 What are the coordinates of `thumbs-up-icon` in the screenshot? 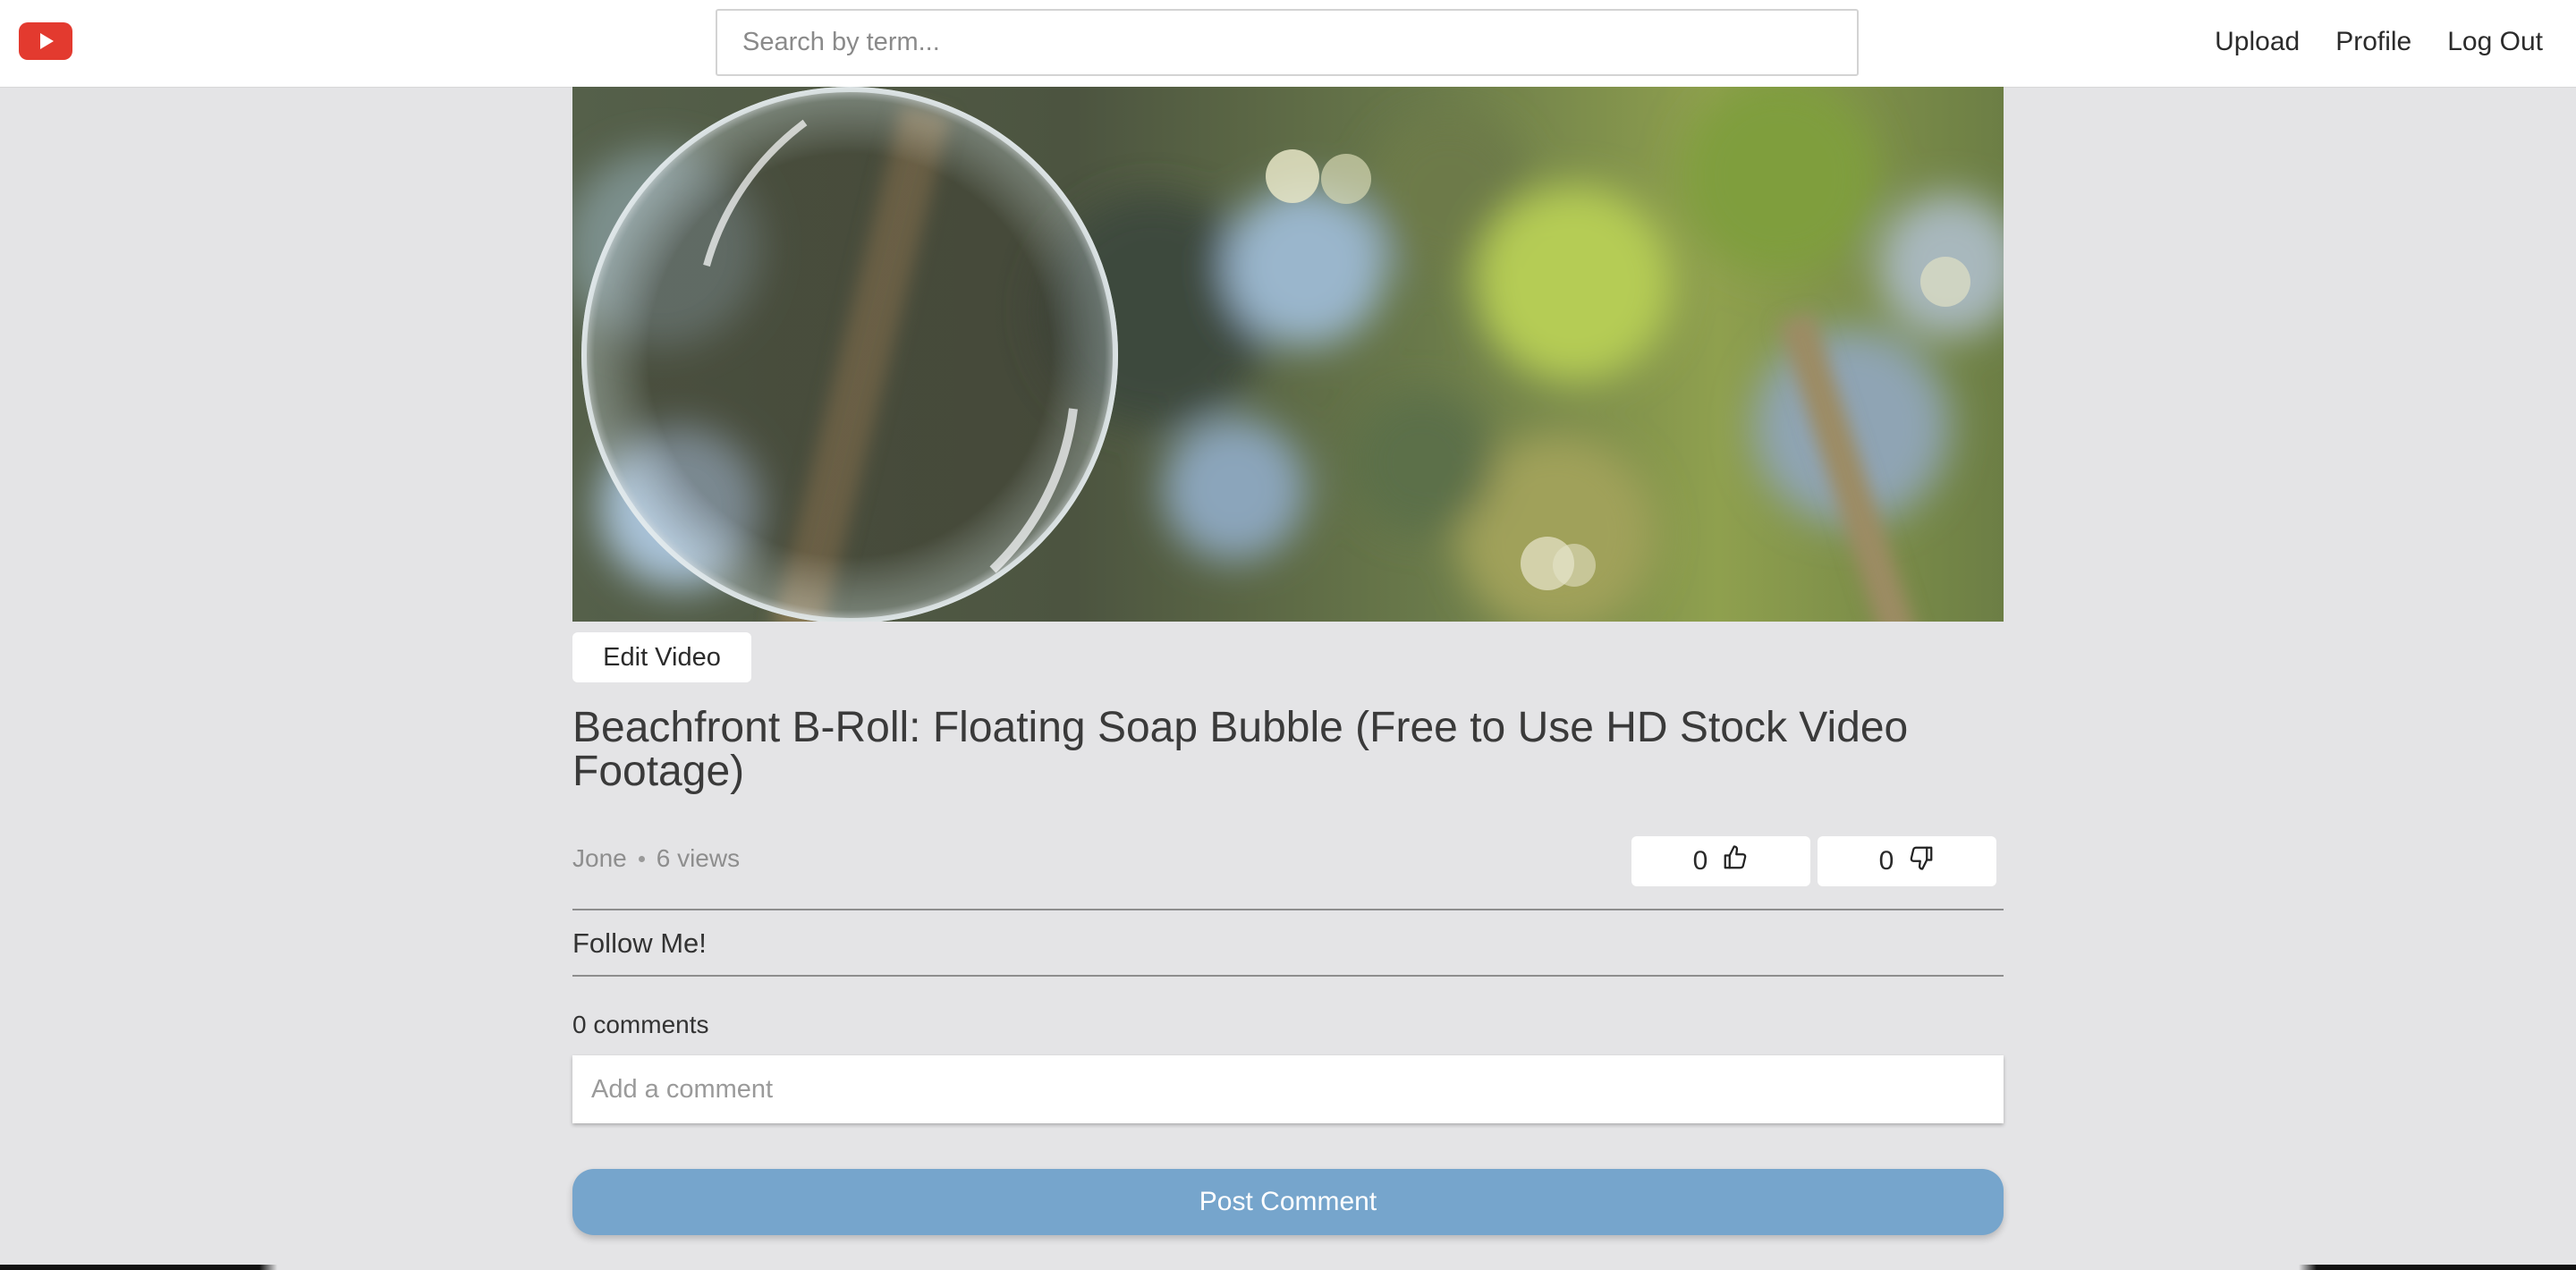 It's located at (1735, 861).